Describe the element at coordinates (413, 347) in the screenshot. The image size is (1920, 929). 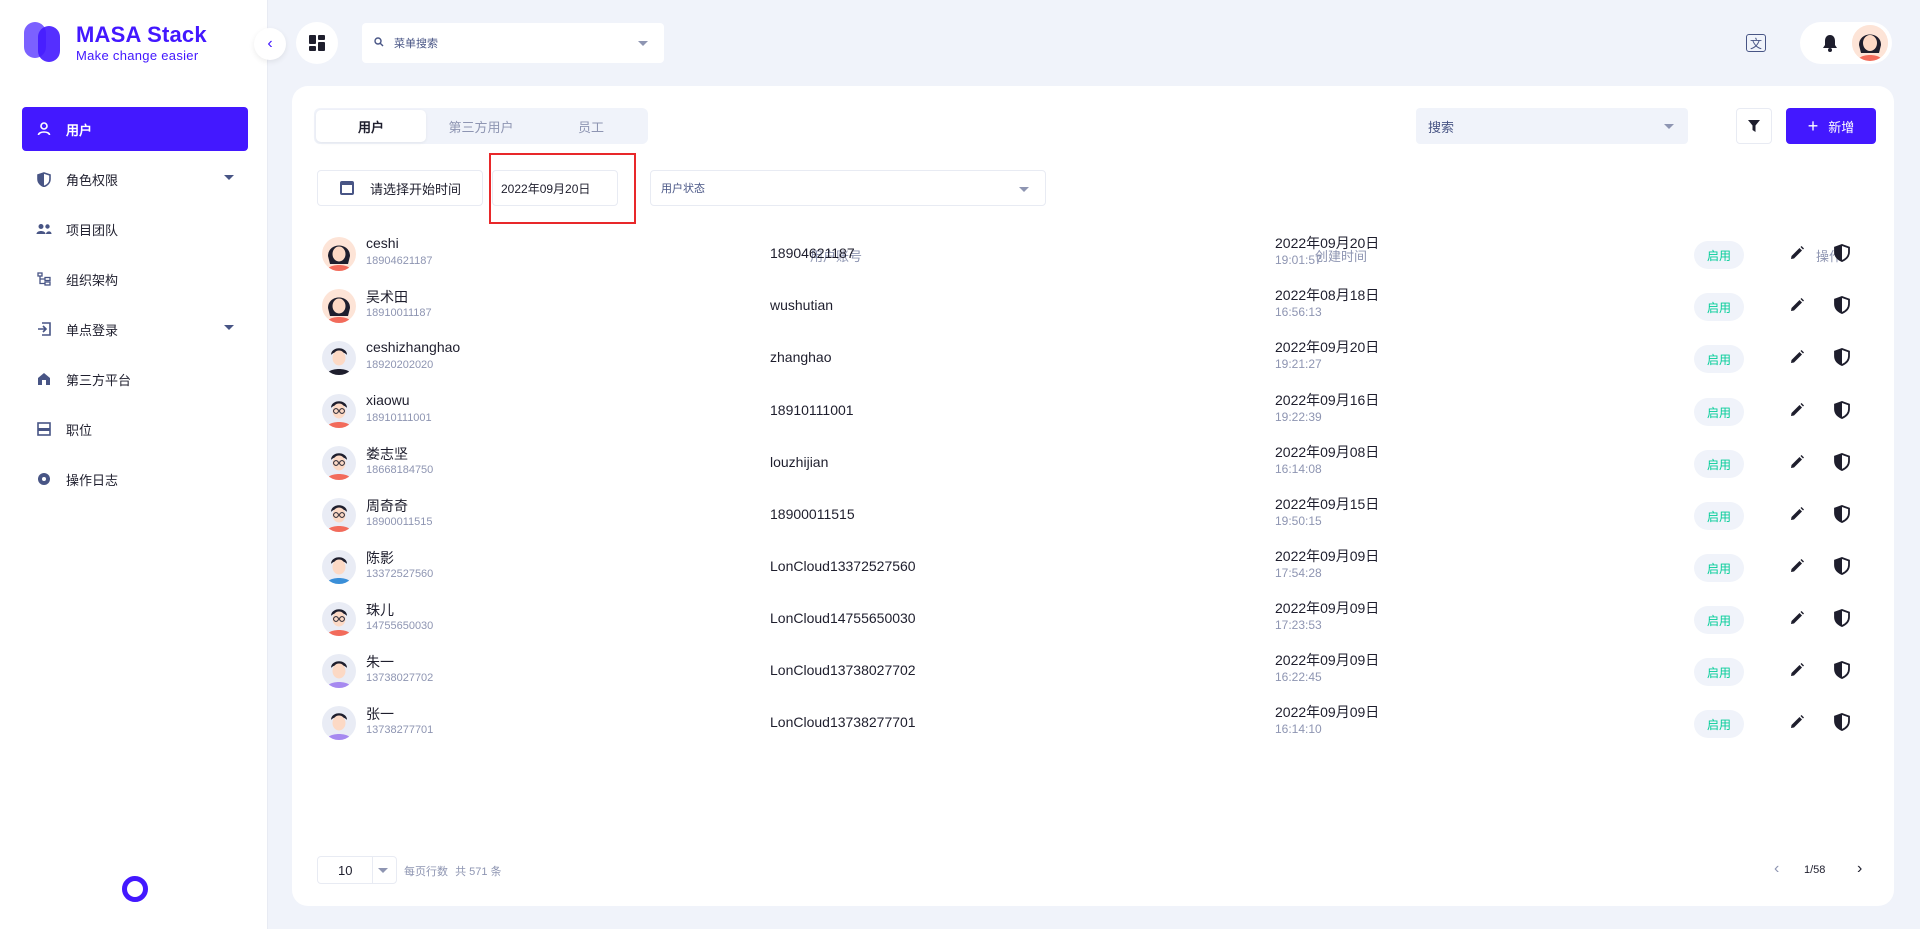
I see `user-name: ceshizhanghao` at that location.